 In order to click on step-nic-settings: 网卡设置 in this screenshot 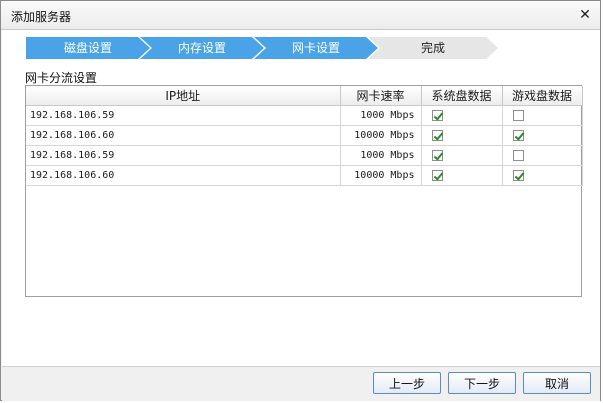, I will do `click(316, 48)`.